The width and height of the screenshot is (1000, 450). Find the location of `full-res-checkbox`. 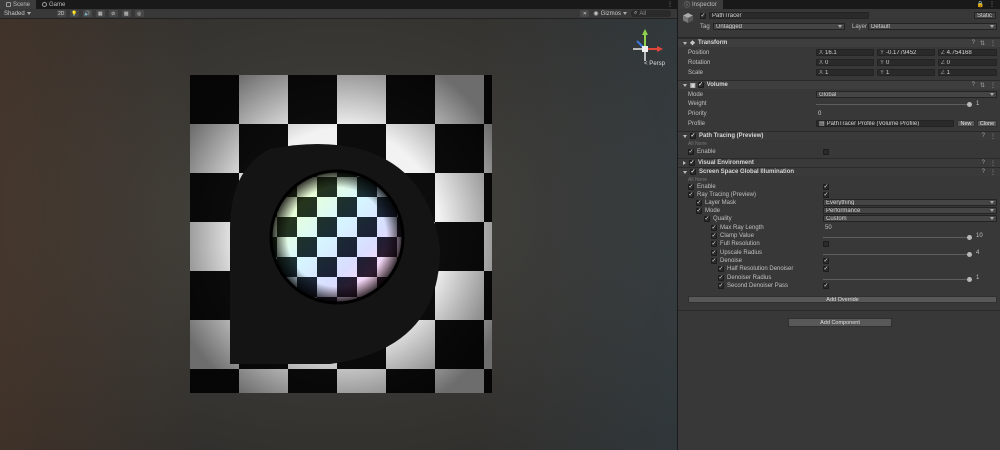

full-res-checkbox is located at coordinates (826, 244).